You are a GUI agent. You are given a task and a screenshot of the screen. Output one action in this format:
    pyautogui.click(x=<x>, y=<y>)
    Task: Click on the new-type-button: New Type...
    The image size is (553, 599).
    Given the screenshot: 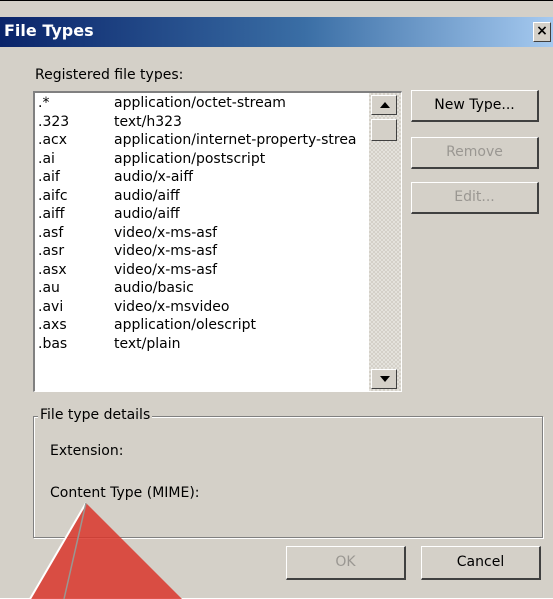 What is the action you would take?
    pyautogui.click(x=475, y=106)
    